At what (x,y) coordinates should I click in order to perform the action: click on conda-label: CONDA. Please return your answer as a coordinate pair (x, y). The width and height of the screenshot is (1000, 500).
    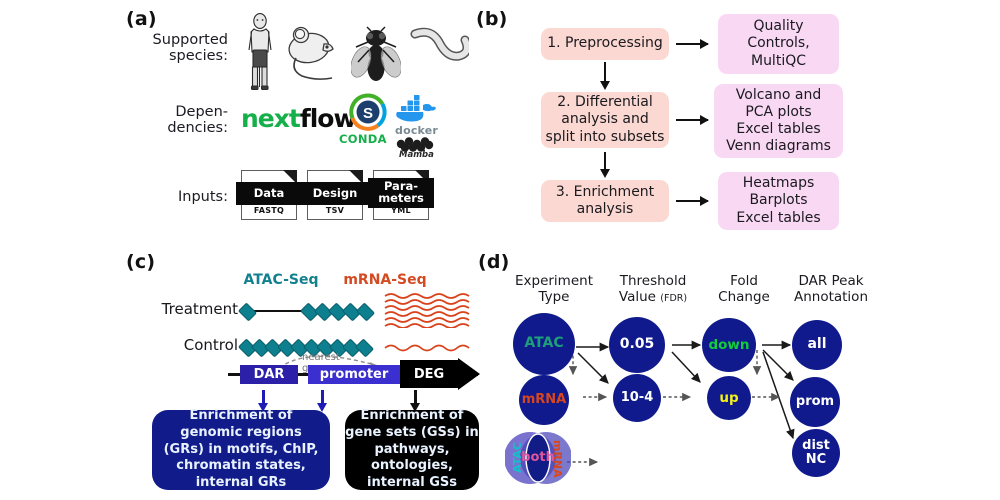
    Looking at the image, I should click on (363, 139).